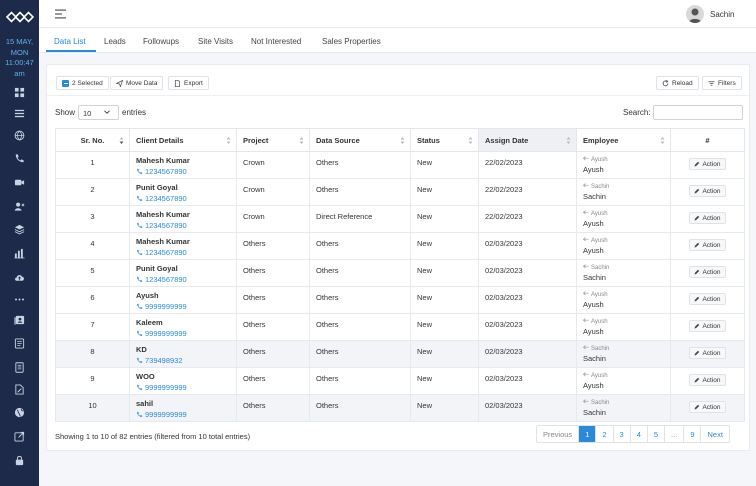 Image resolution: width=756 pixels, height=486 pixels. What do you see at coordinates (166, 333) in the screenshot?
I see `client-phone: 9999999999` at bounding box center [166, 333].